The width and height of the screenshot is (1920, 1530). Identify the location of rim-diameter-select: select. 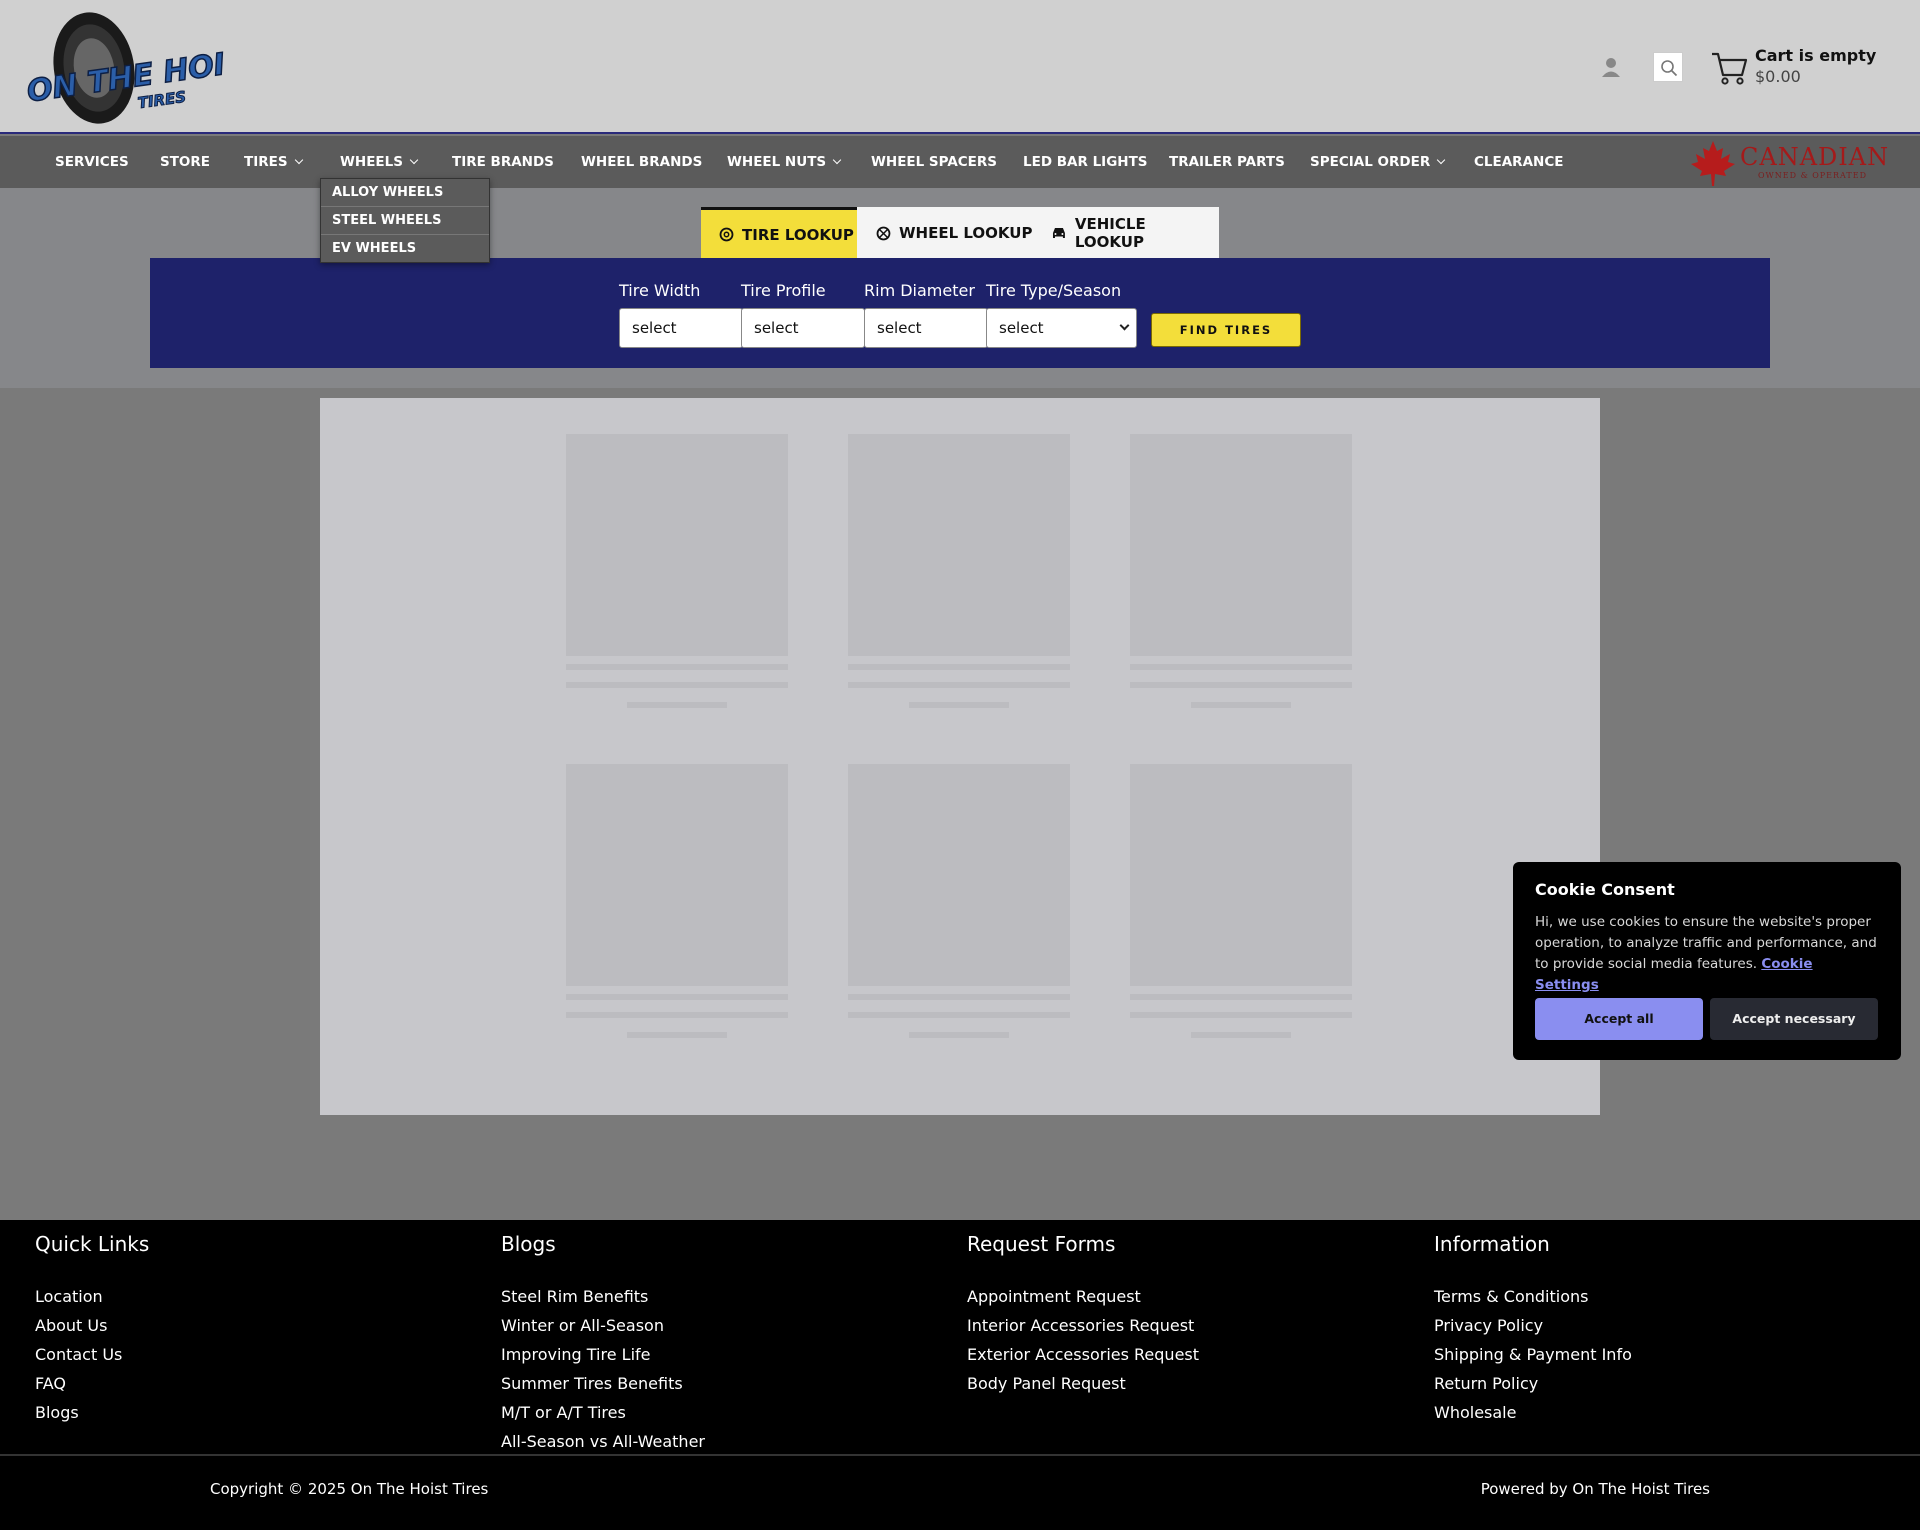
(926, 328).